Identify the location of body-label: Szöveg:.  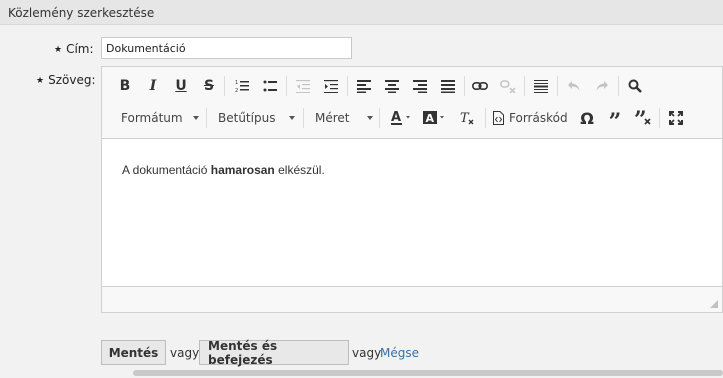
(72, 80).